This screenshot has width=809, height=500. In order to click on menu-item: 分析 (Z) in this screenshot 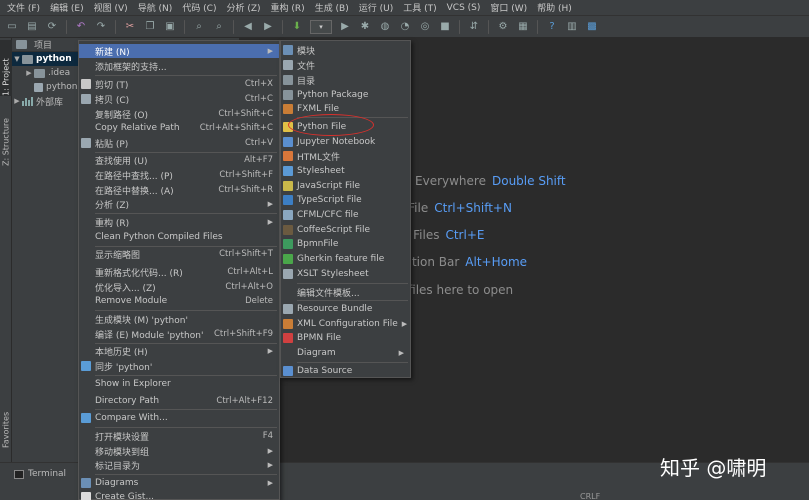, I will do `click(243, 7)`.